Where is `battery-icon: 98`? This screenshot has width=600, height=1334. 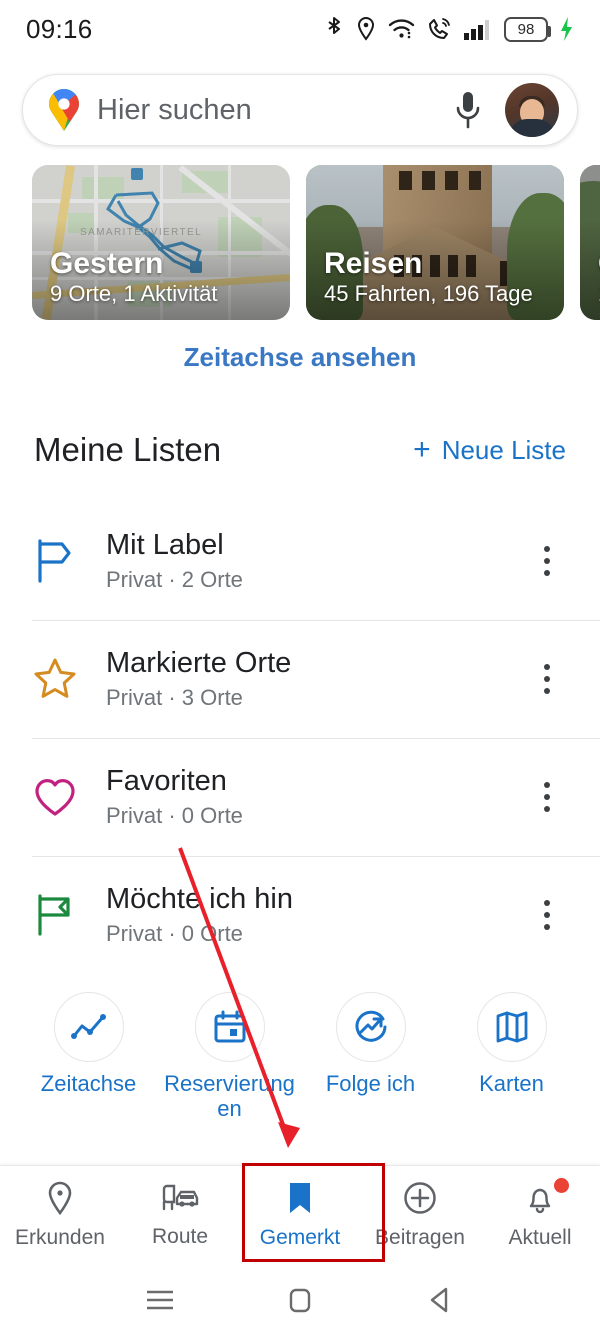
battery-icon: 98 is located at coordinates (527, 29).